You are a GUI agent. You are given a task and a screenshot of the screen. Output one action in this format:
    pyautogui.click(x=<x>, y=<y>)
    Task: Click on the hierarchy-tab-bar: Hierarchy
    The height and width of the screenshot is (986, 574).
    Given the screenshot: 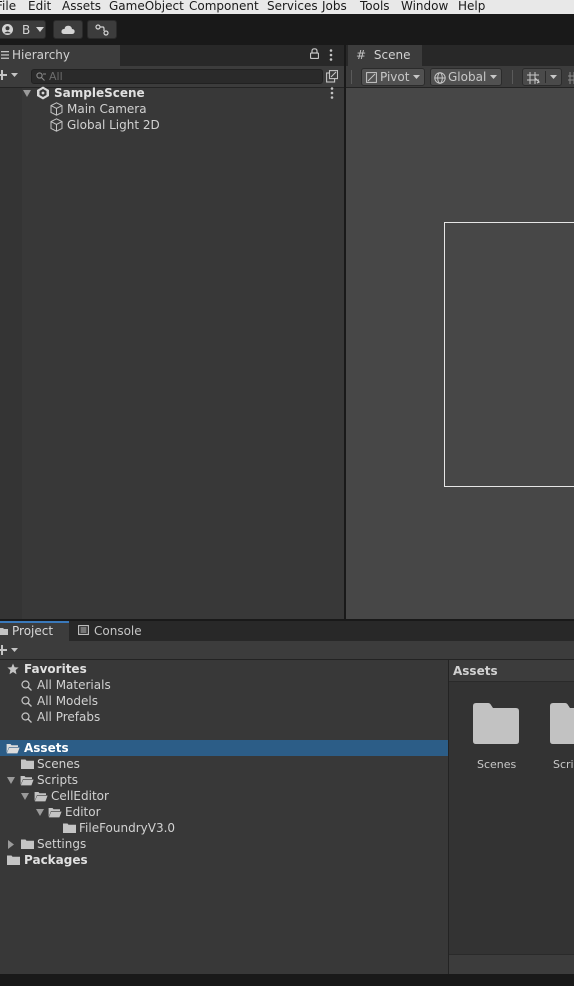 What is the action you would take?
    pyautogui.click(x=172, y=55)
    